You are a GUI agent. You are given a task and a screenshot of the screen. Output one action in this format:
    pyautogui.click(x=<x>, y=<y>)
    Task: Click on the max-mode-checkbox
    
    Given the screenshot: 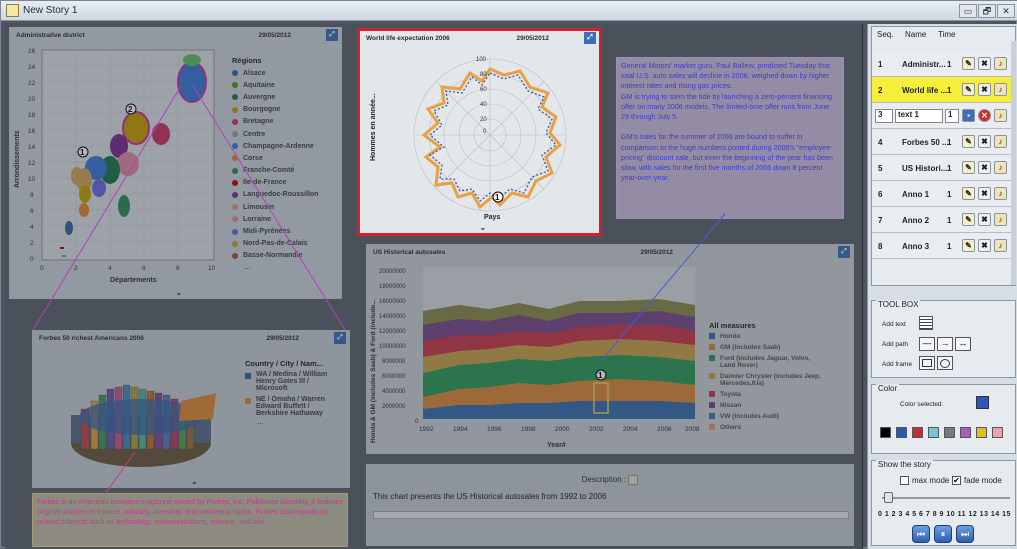 What is the action you would take?
    pyautogui.click(x=904, y=480)
    